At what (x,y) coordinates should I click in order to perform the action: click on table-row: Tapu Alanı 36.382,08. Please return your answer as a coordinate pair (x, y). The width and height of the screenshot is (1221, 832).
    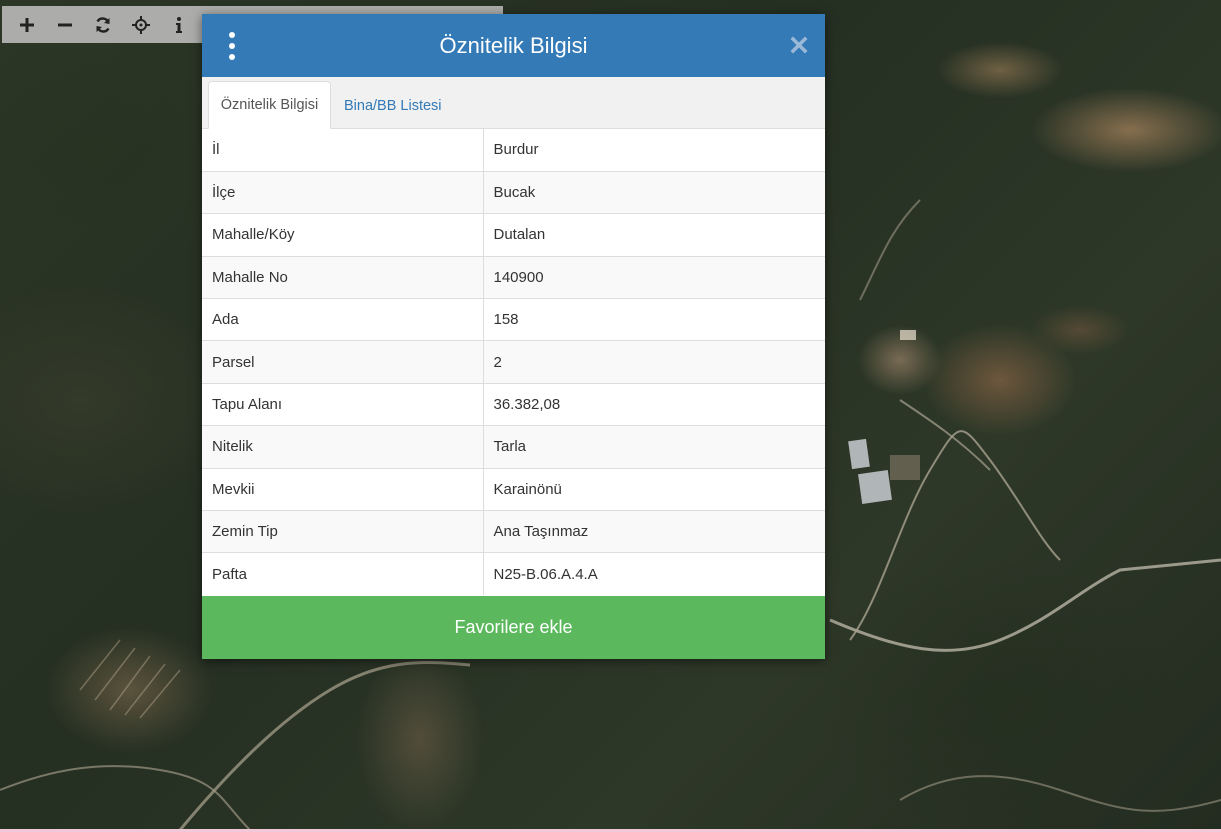
    Looking at the image, I should click on (513, 404).